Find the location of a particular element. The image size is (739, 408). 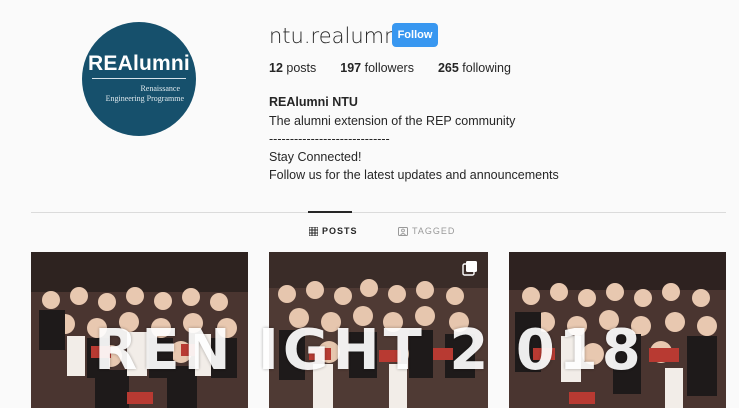

profile-stats: 12 posts 197 followers 265 following is located at coordinates (402, 68).